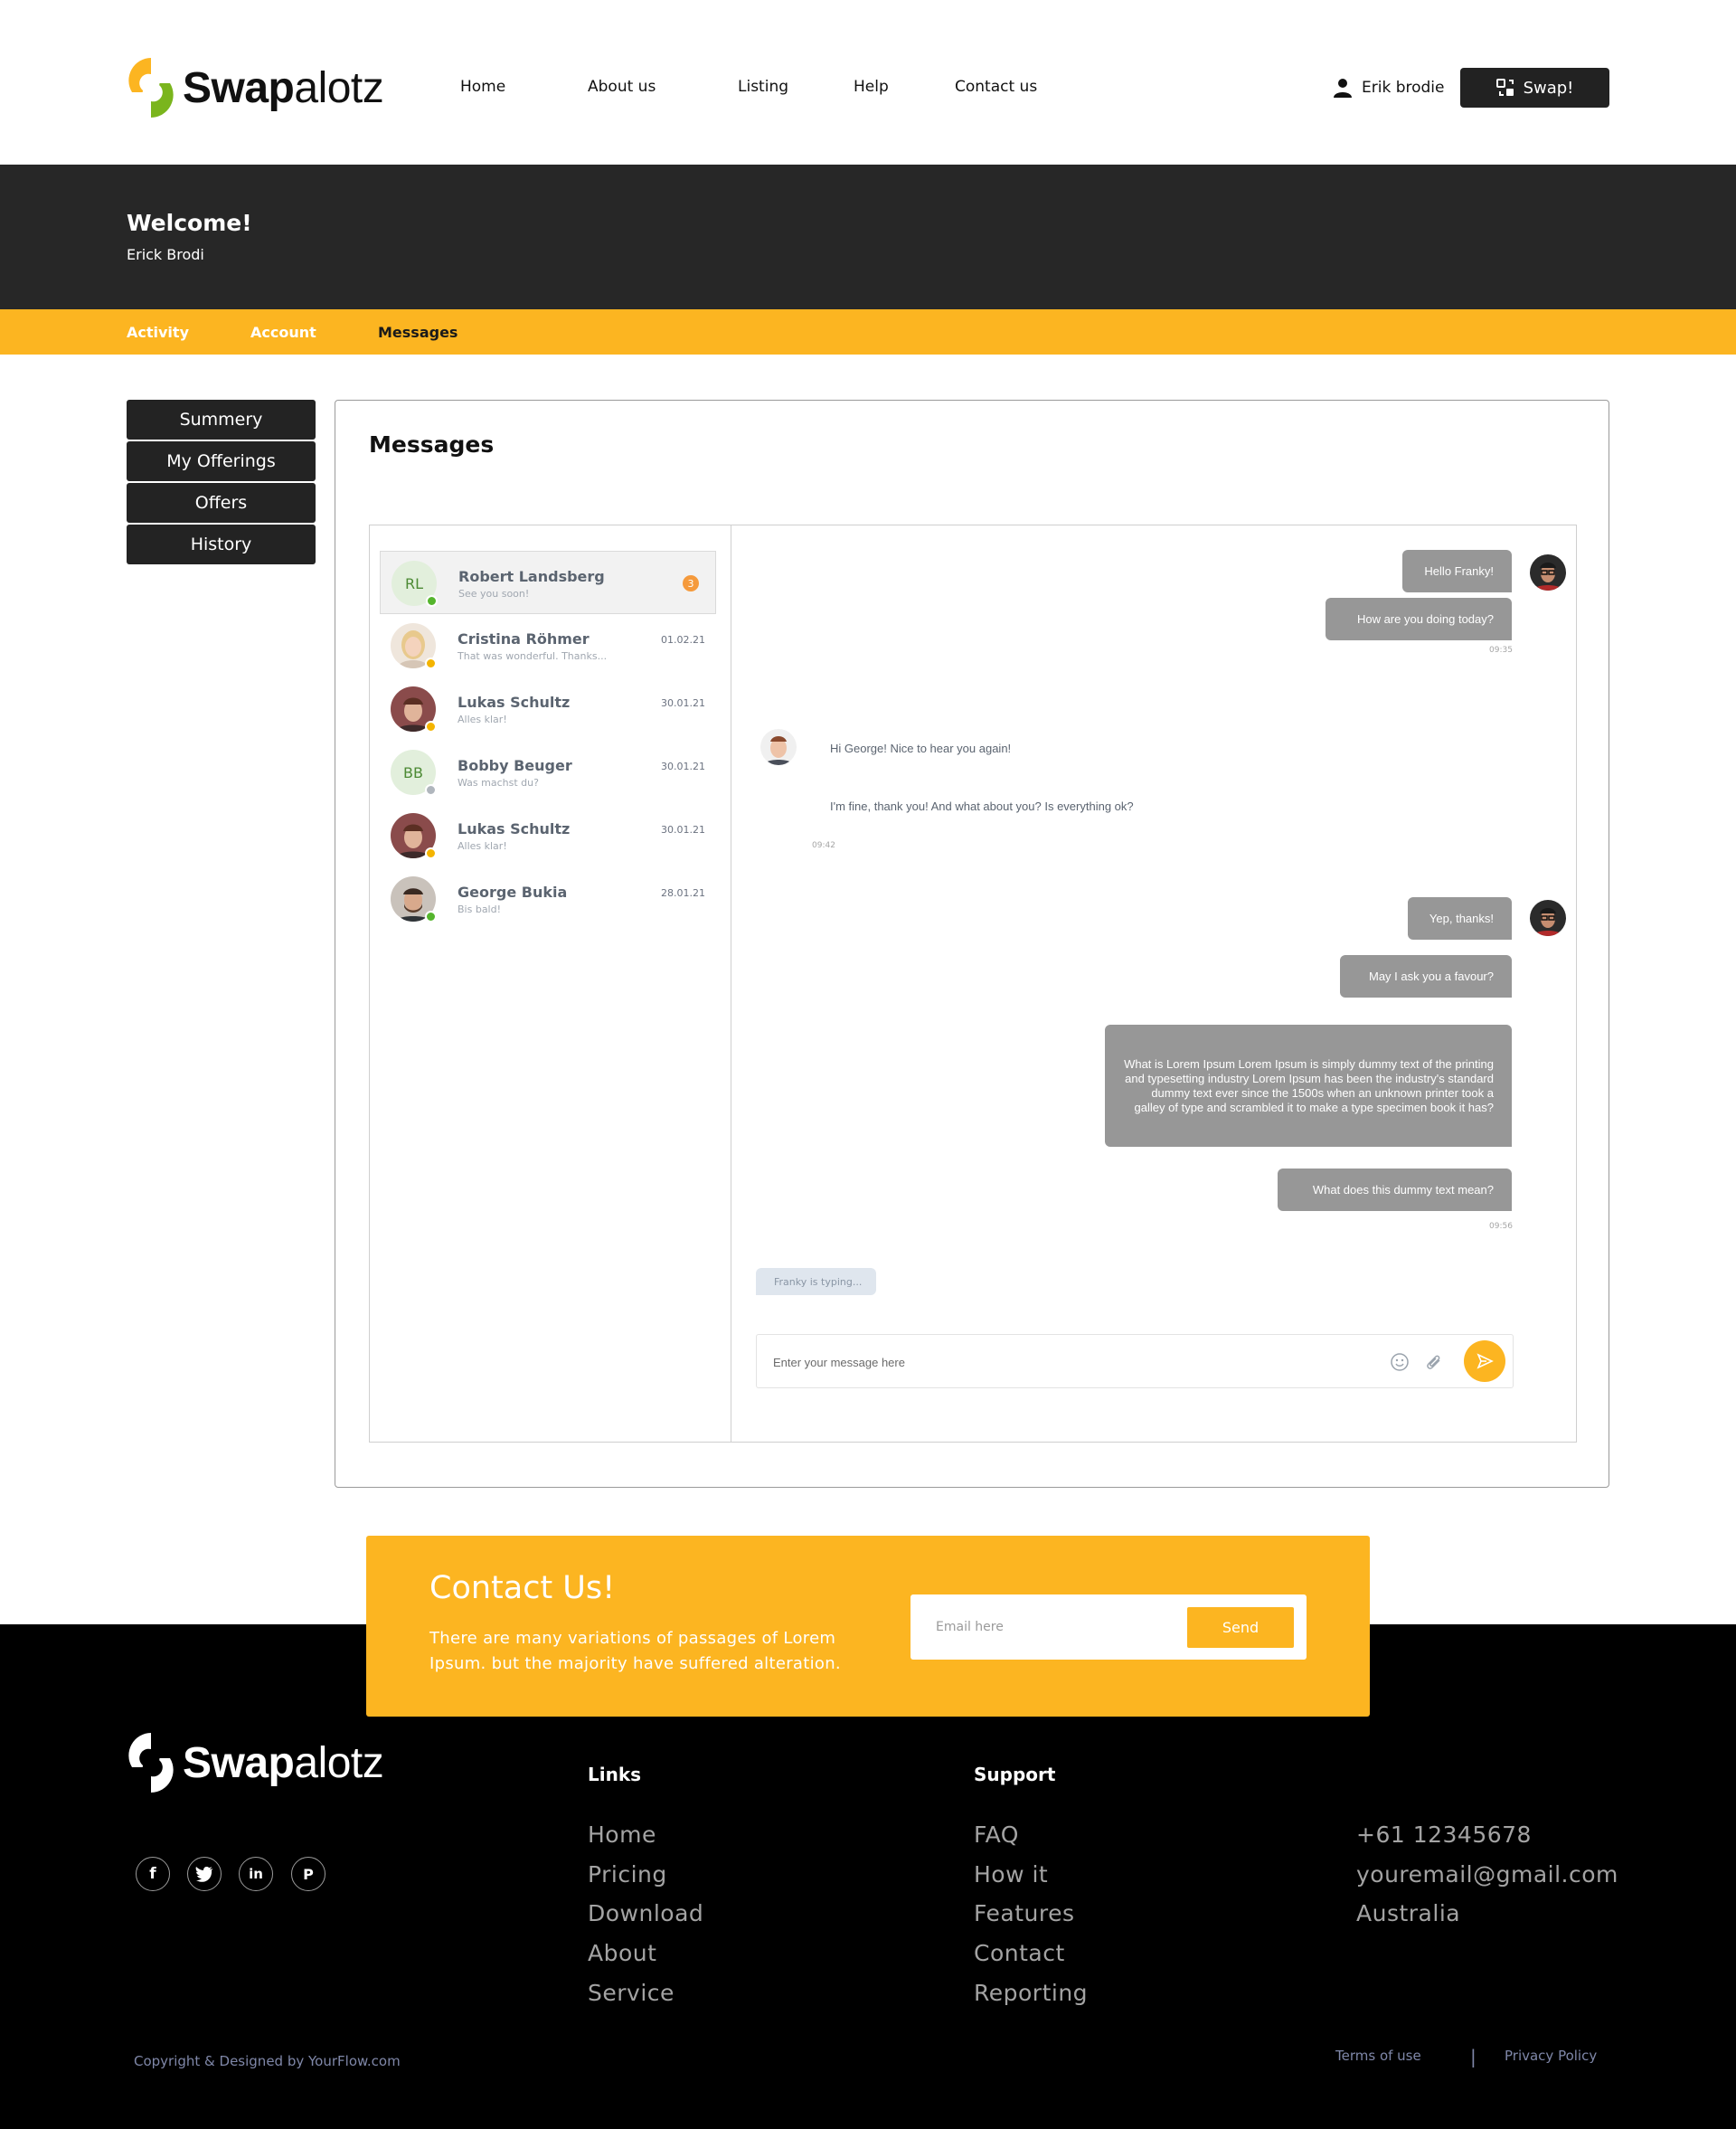  I want to click on footer-link-service: Service, so click(631, 1993).